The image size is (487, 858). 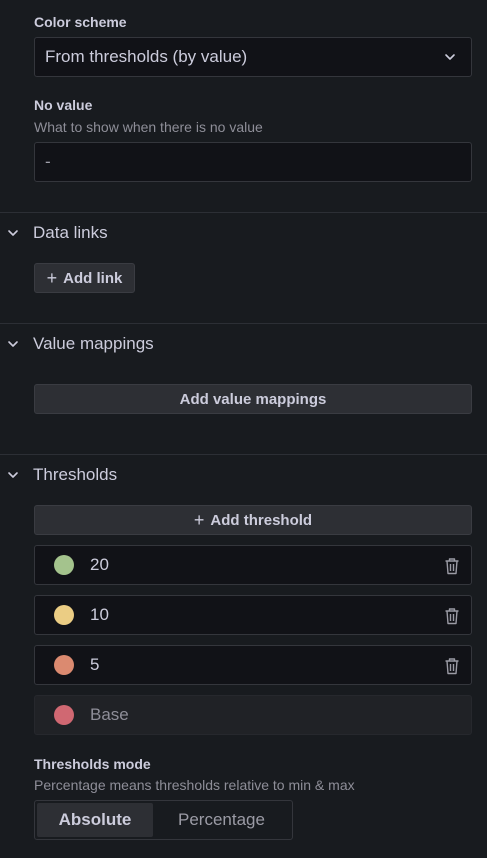 I want to click on threshold-value: 20, so click(x=99, y=564).